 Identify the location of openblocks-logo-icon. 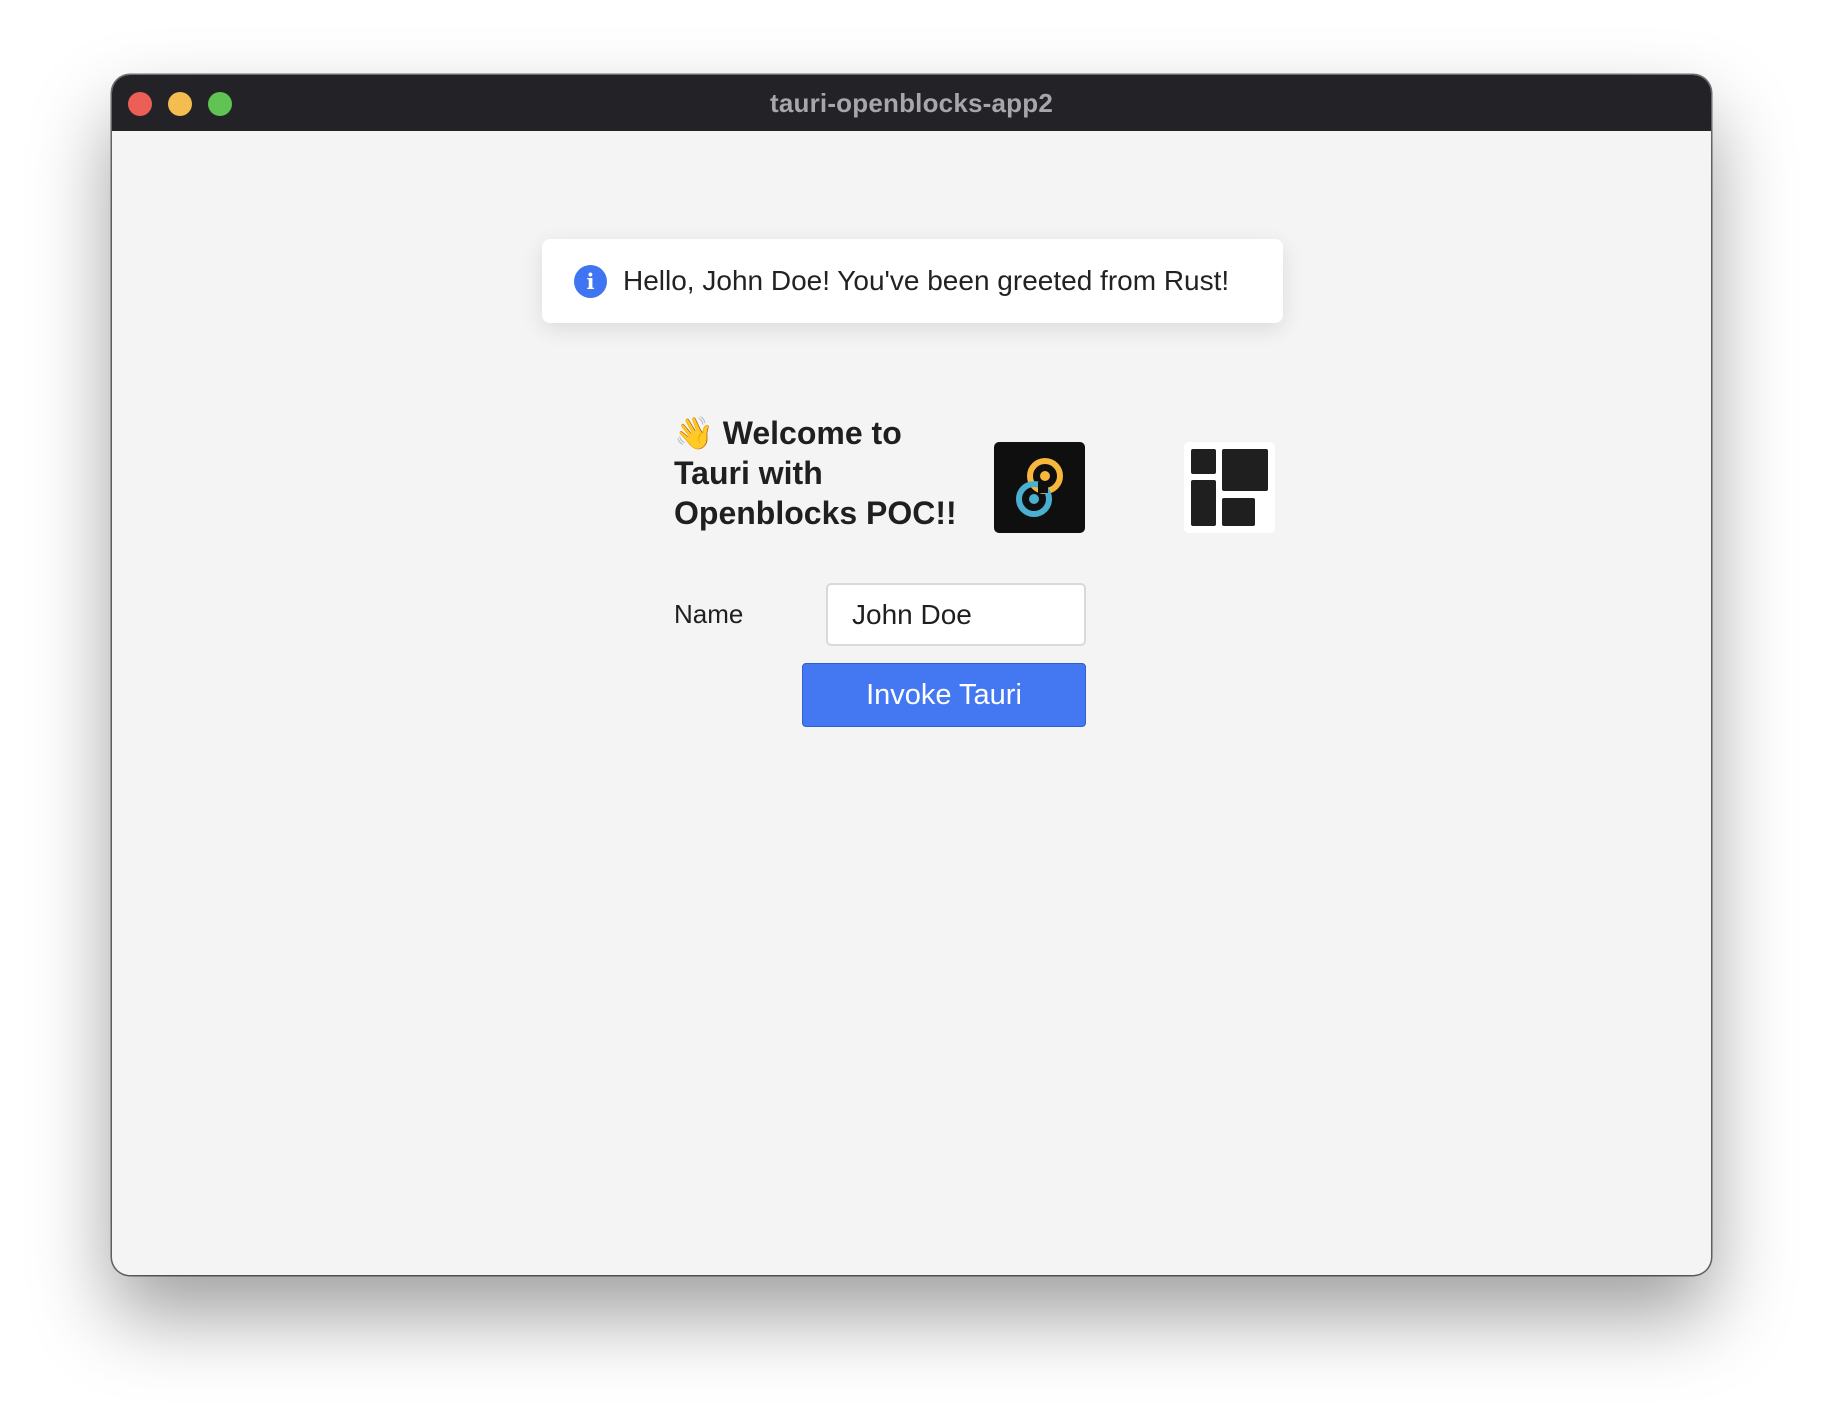
(1229, 487).